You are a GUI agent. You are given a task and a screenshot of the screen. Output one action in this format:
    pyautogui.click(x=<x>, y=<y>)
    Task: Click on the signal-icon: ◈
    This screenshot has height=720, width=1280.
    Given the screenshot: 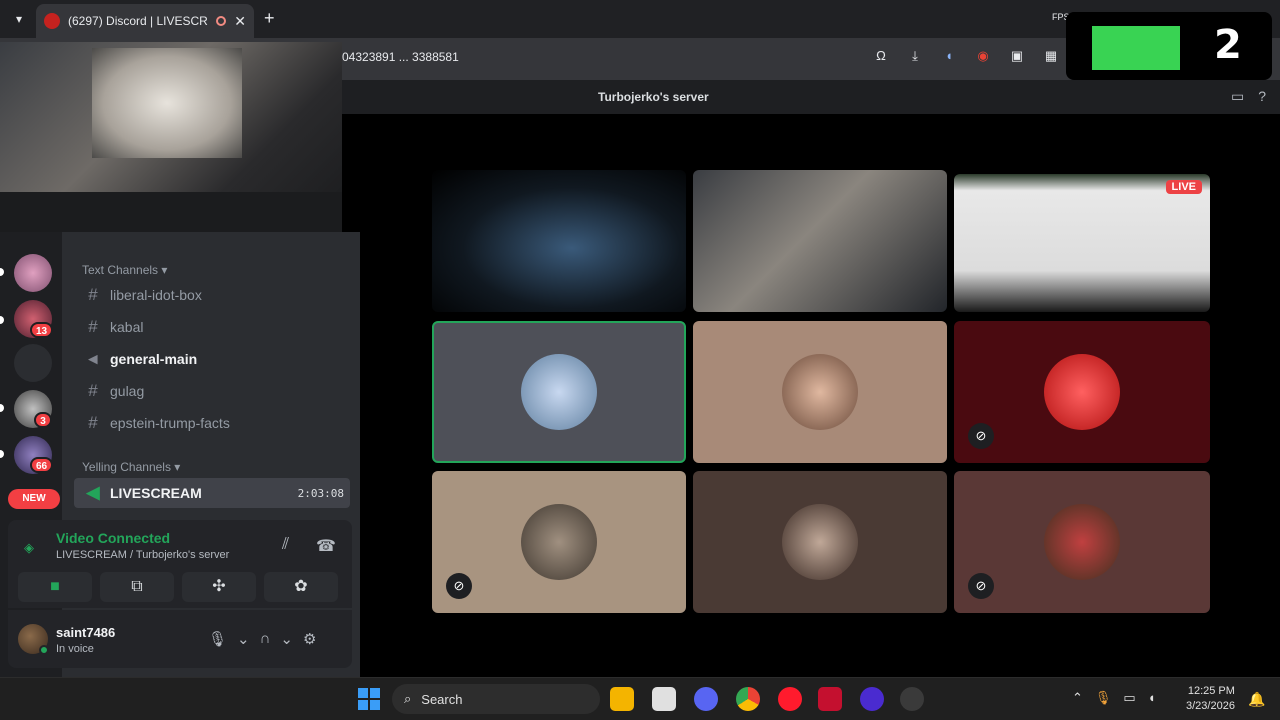 What is the action you would take?
    pyautogui.click(x=32, y=548)
    